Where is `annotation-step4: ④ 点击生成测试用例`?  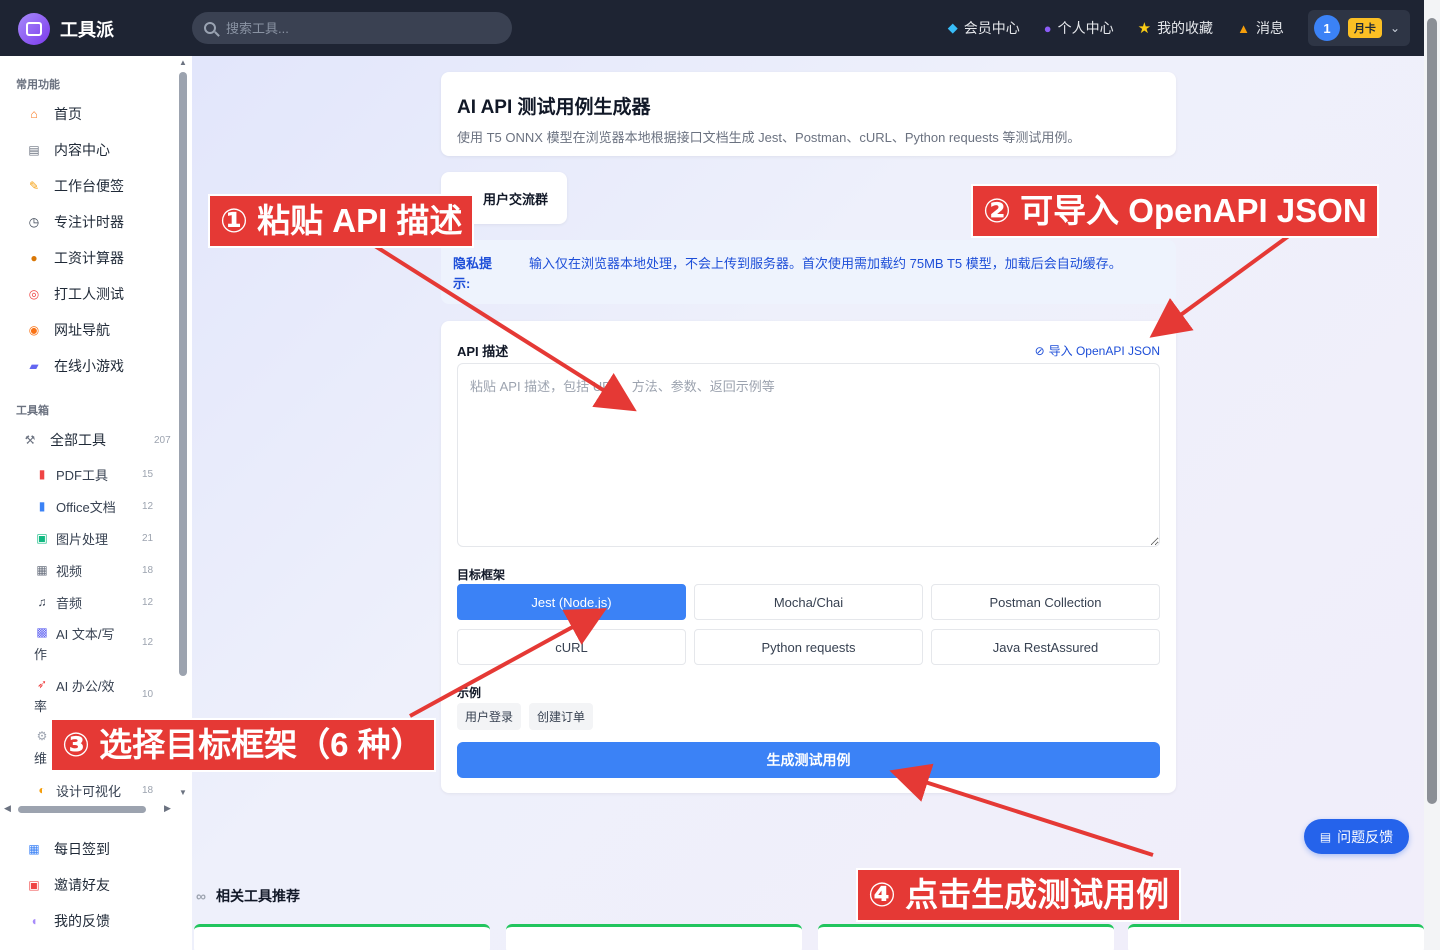
annotation-step4: ④ 点击生成测试用例 is located at coordinates (1019, 895).